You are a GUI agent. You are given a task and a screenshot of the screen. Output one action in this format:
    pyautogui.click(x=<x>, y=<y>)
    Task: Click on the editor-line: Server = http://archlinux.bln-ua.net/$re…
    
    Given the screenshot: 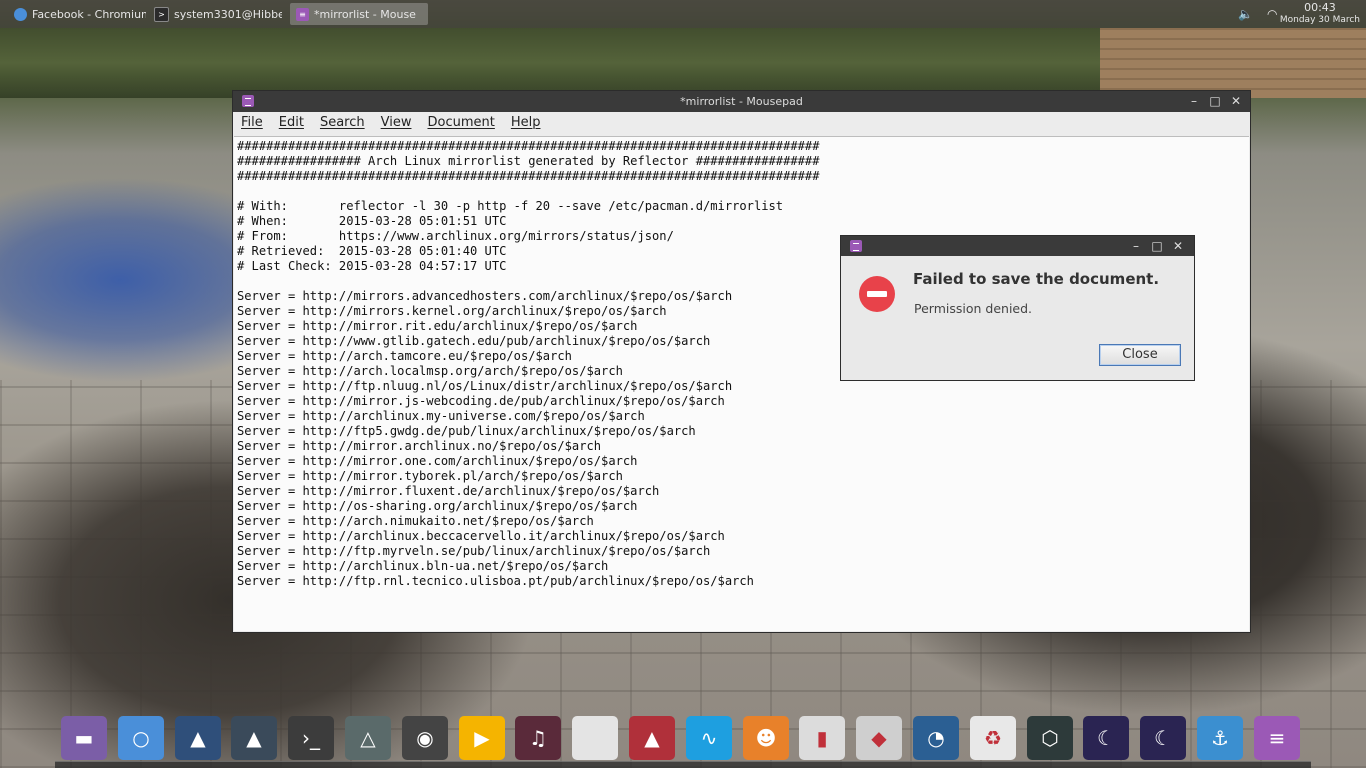 What is the action you would take?
    pyautogui.click(x=423, y=566)
    